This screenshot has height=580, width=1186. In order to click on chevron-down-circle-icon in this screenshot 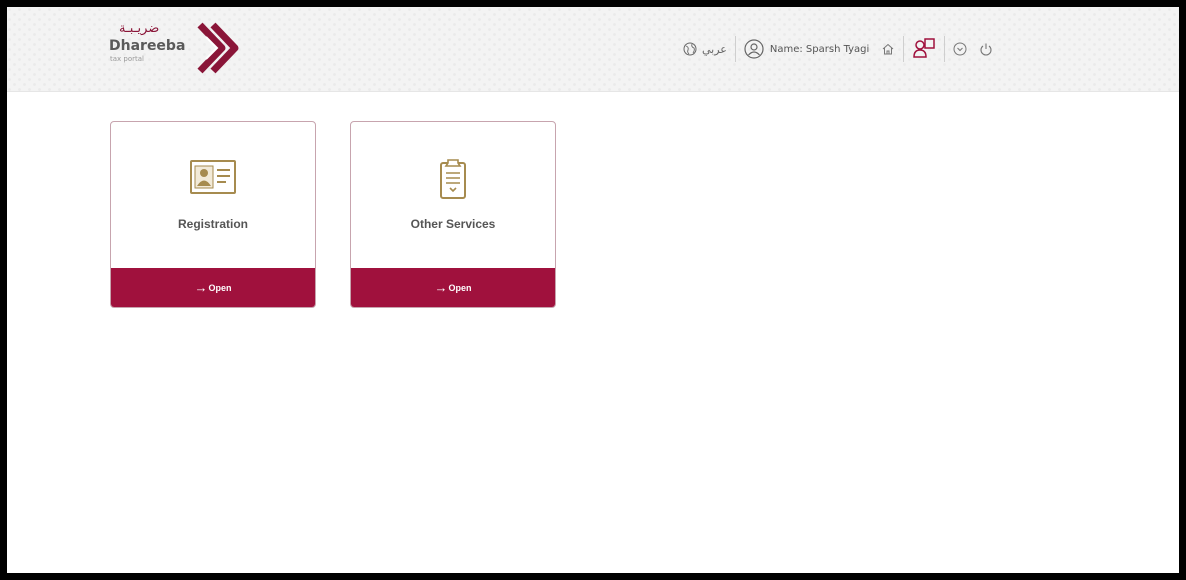, I will do `click(960, 49)`.